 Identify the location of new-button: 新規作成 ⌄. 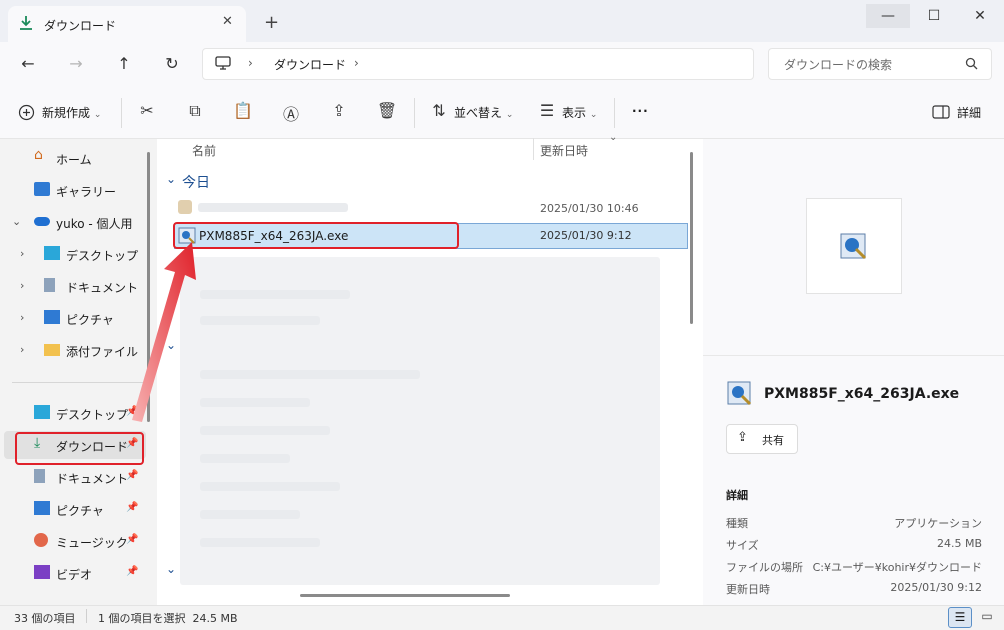
(71, 112).